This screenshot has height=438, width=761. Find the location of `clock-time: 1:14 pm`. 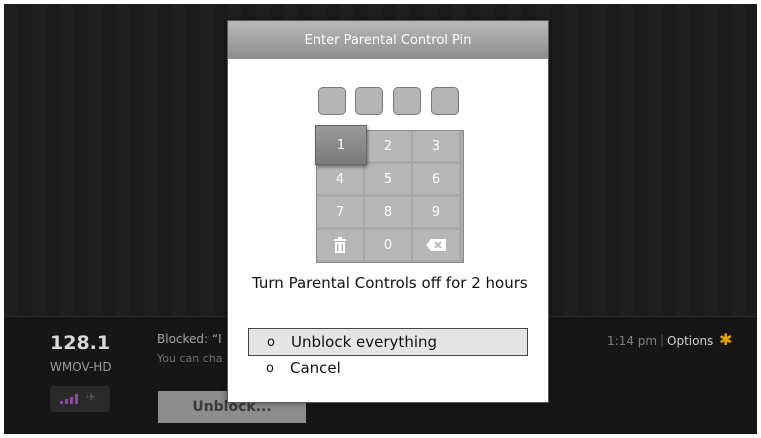

clock-time: 1:14 pm is located at coordinates (632, 341).